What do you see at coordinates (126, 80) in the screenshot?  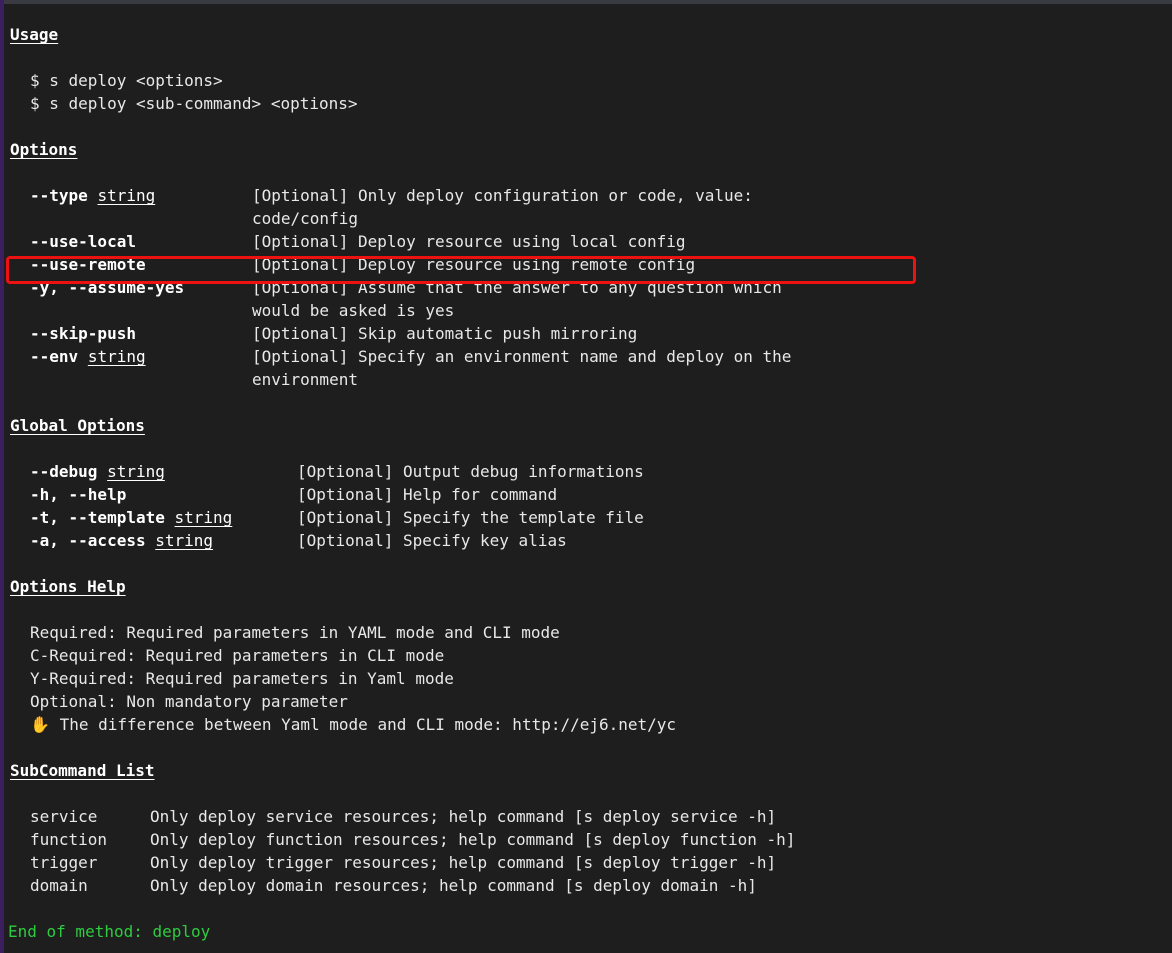 I see `usage-line-1: $ s deploy <options>` at bounding box center [126, 80].